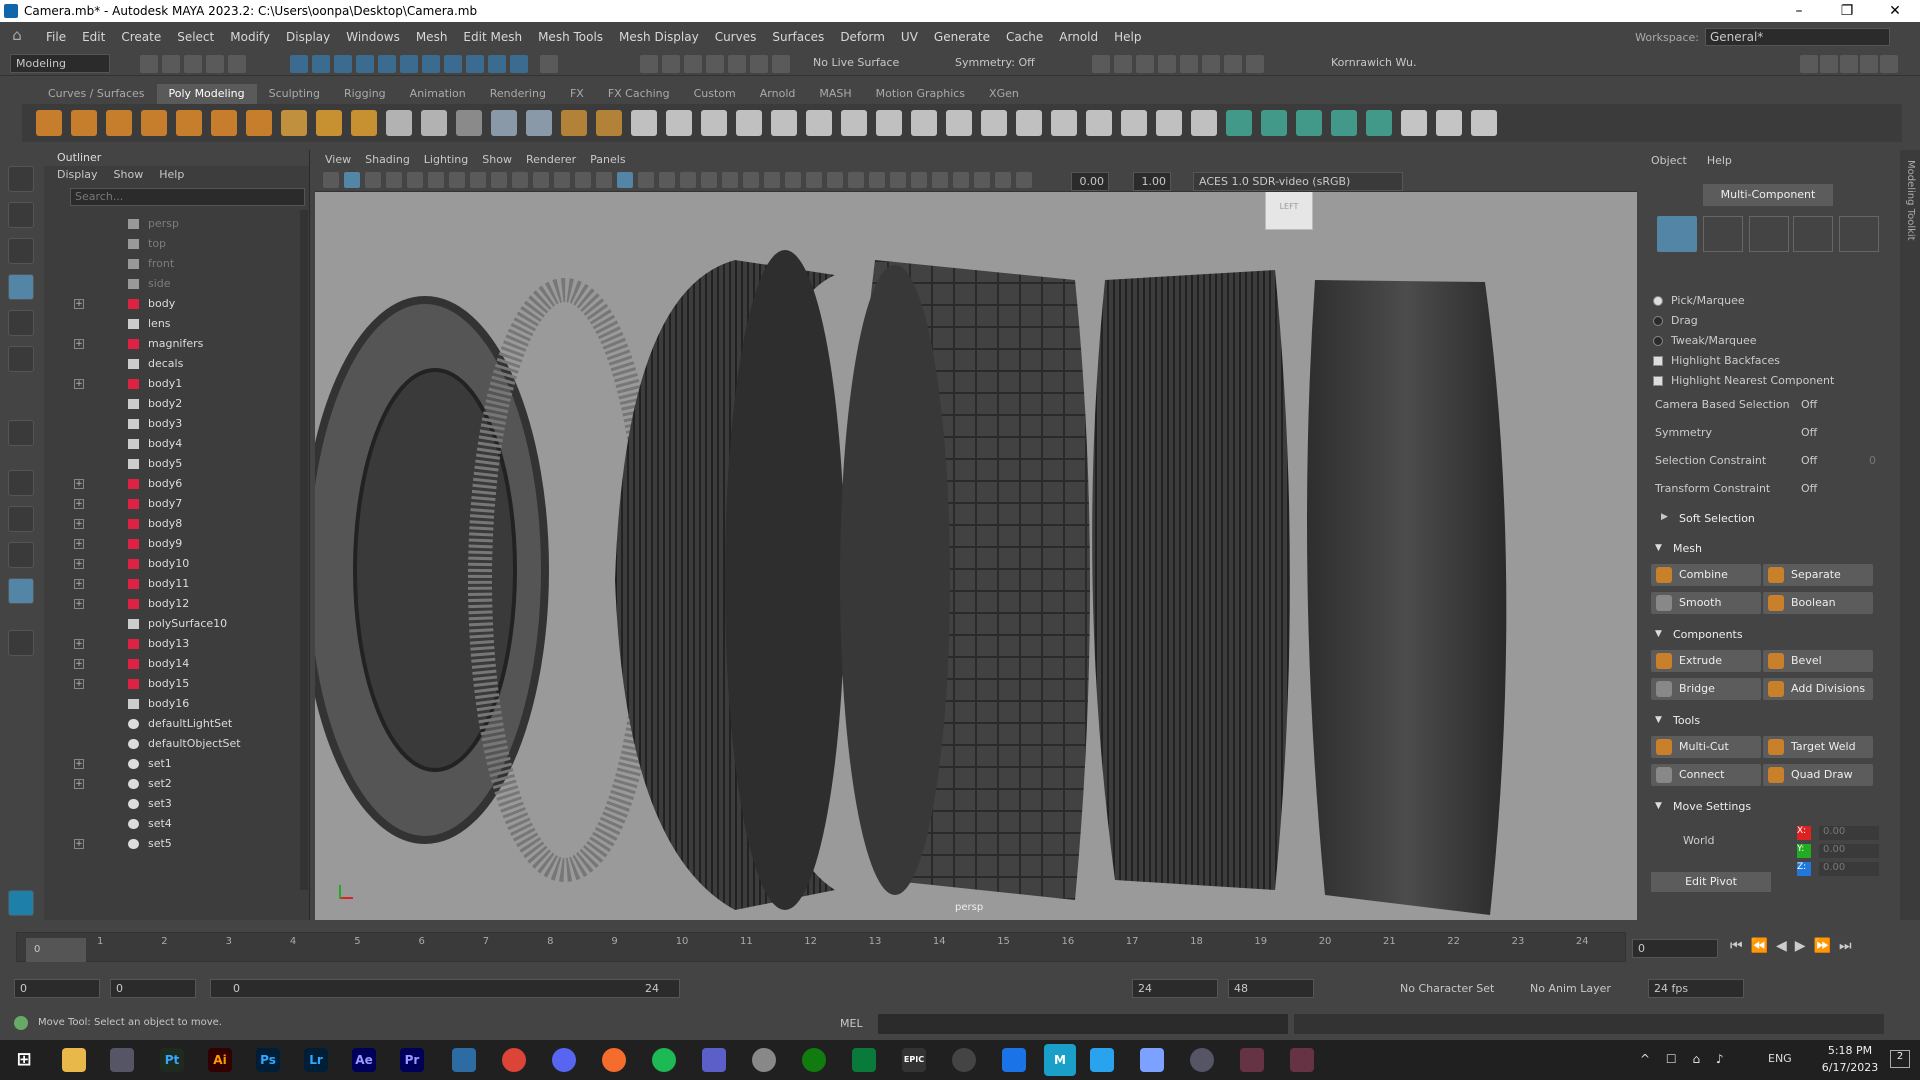  What do you see at coordinates (1686, 720) in the screenshot?
I see `tools-title: Tools` at bounding box center [1686, 720].